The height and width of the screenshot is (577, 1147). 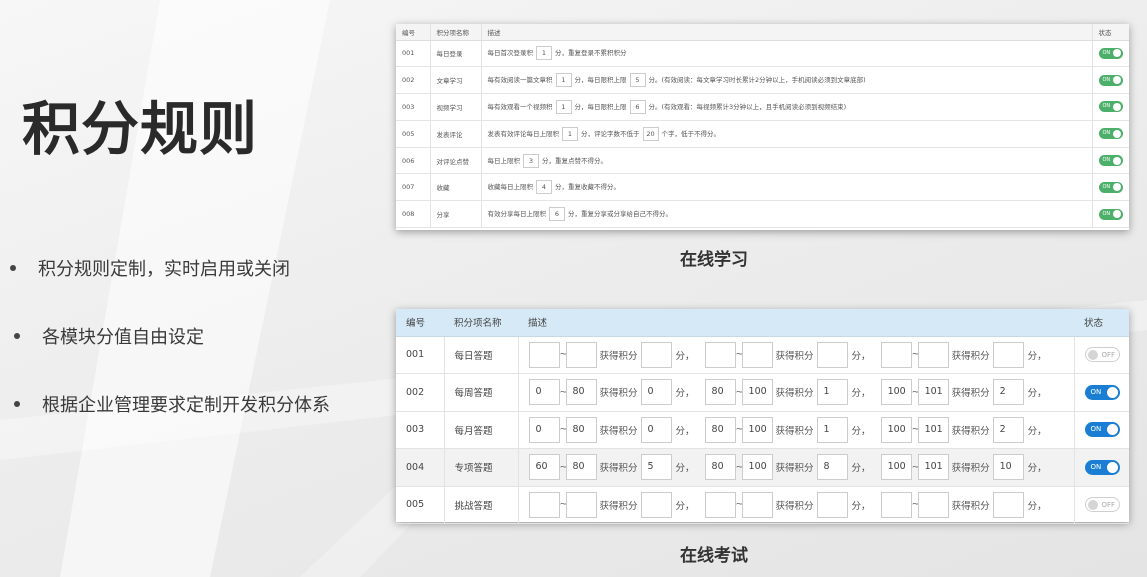 I want to click on description-text: 分，评论字数不低于, so click(x=610, y=133).